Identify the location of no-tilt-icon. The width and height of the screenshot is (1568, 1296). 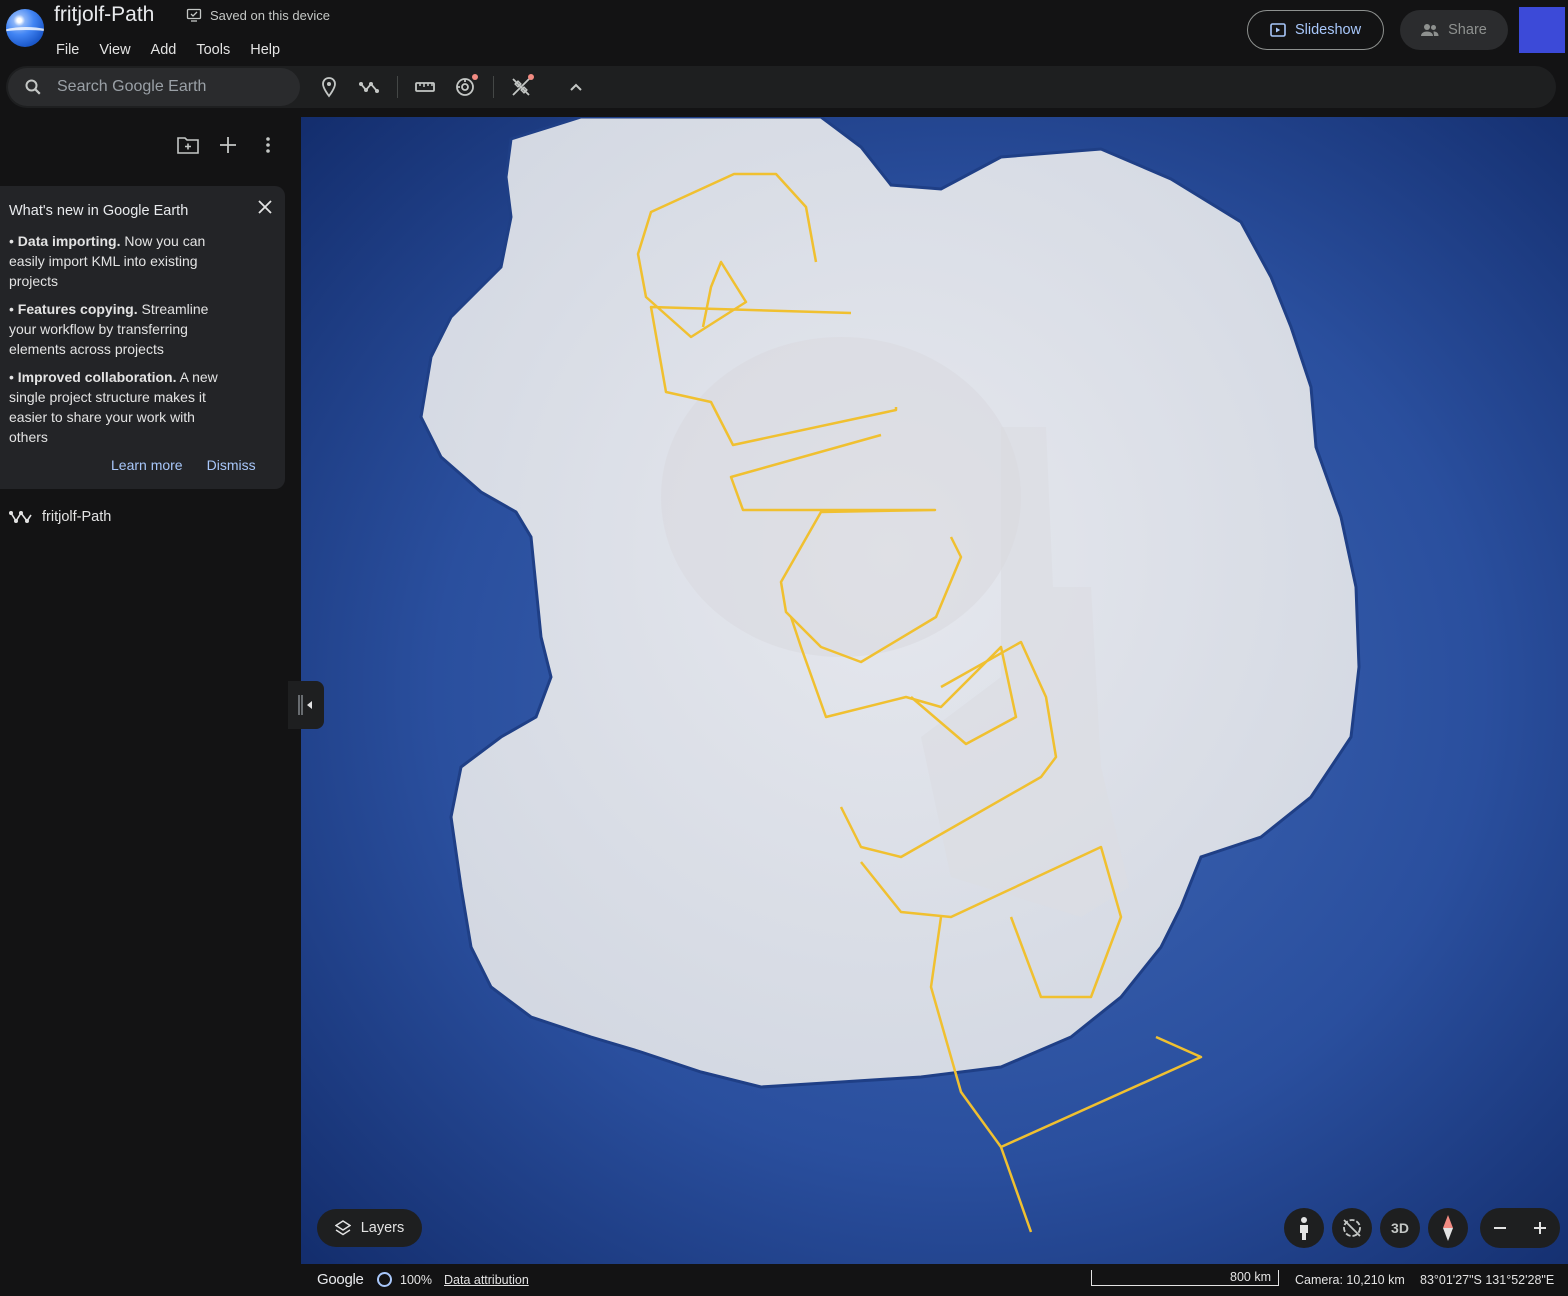
(1352, 1228).